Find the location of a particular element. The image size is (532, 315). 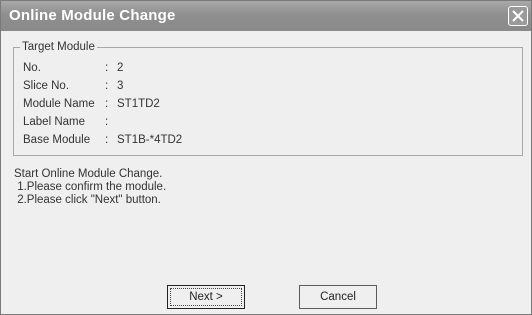

title-bar: Online Module Change is located at coordinates (266, 16).